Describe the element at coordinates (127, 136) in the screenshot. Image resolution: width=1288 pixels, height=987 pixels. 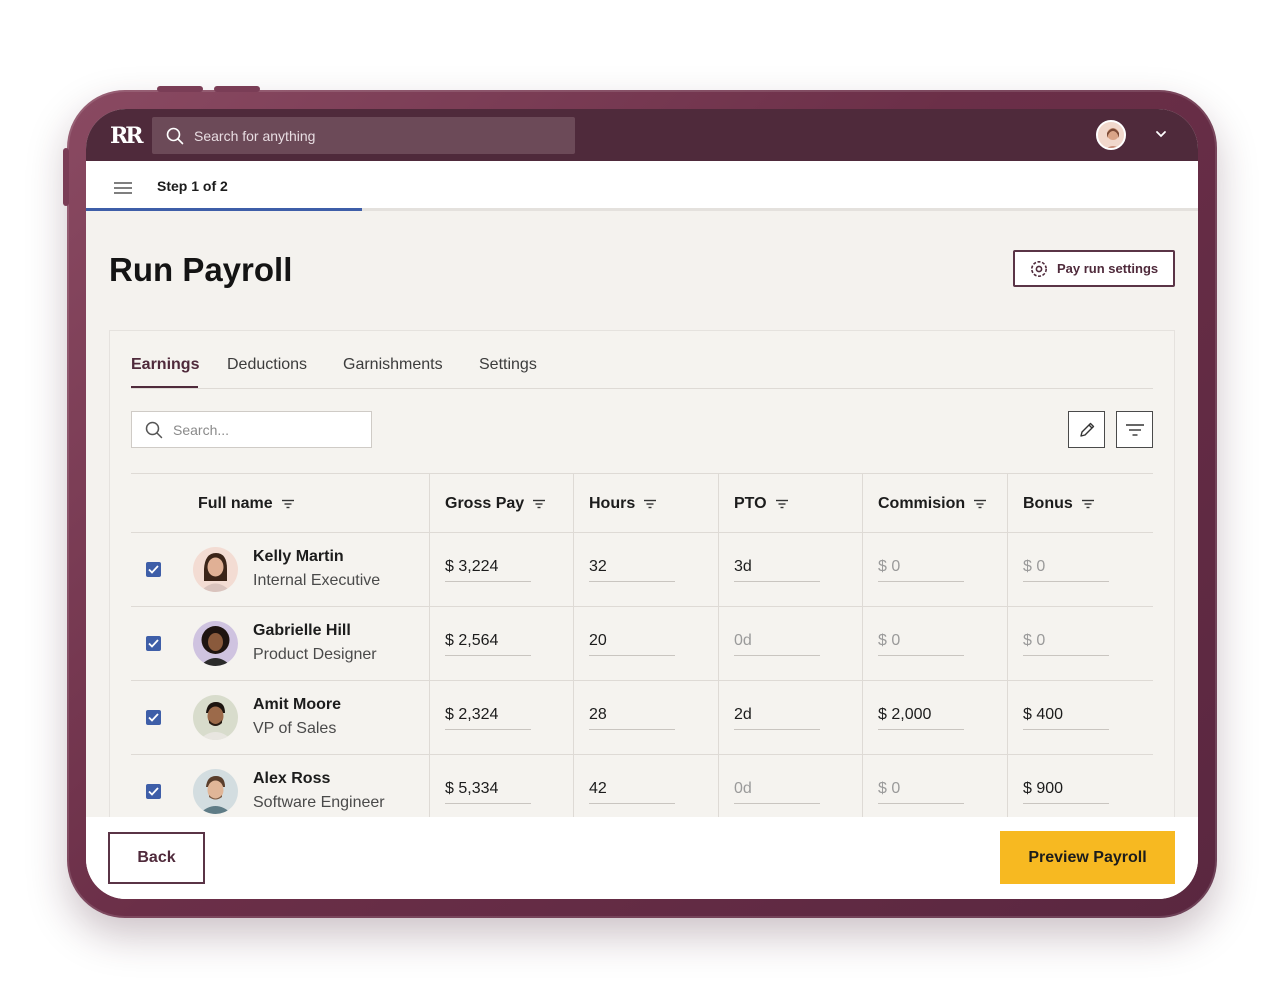
I see `app-logo: RR` at that location.